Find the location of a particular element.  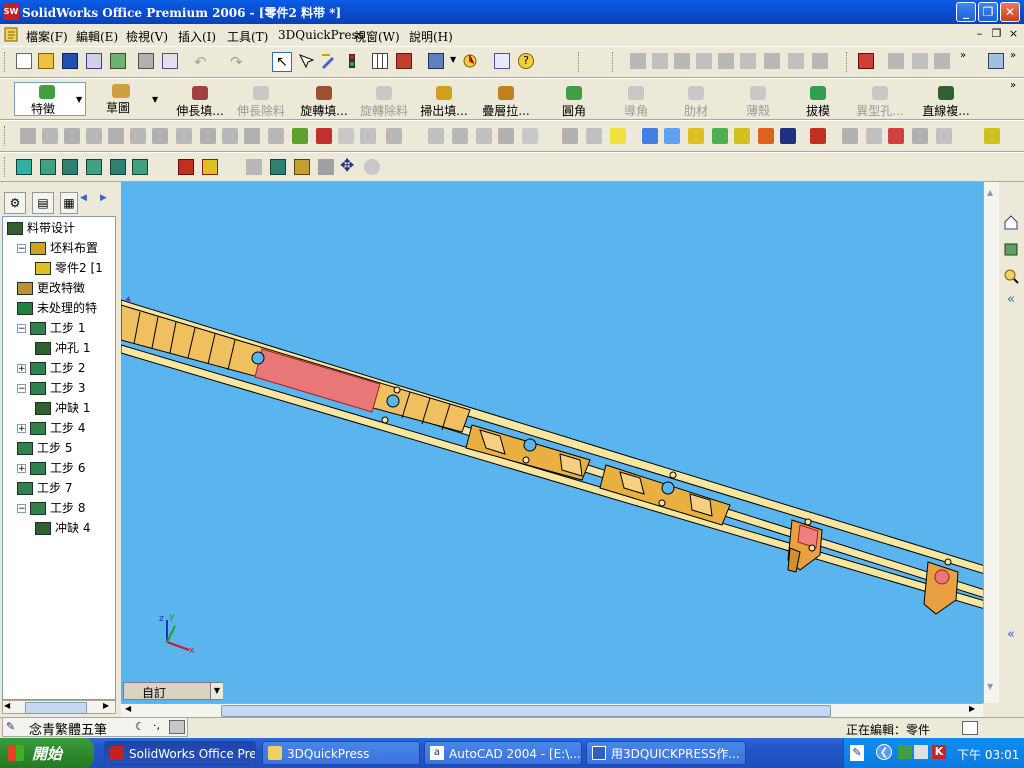

chevron-down-icon: ▼ is located at coordinates (216, 691).